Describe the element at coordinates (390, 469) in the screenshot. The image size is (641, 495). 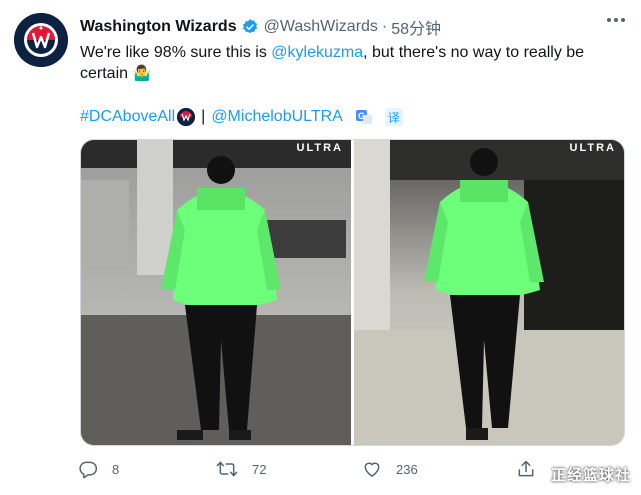
I see `like-button: 236` at that location.